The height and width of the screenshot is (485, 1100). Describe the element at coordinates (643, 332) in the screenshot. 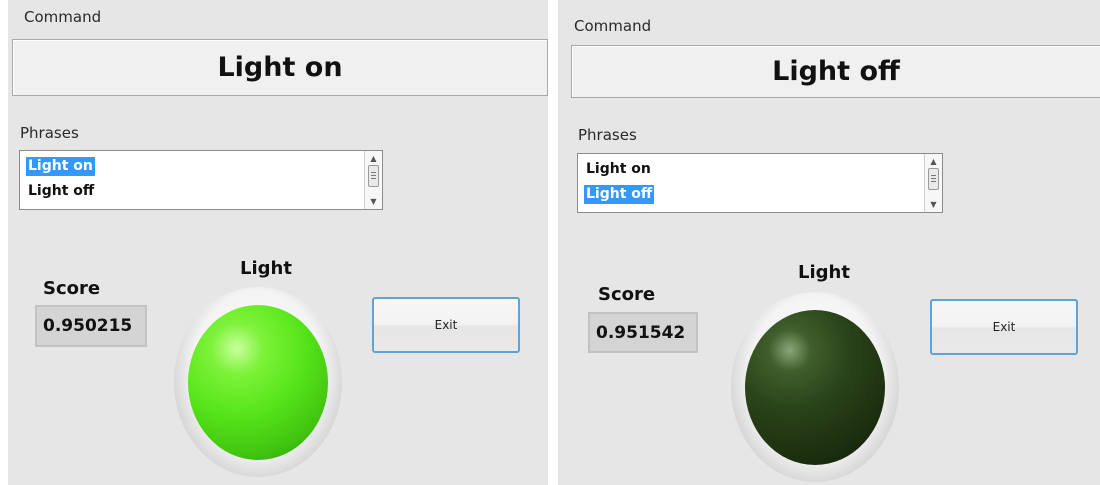

I see `score-display: 0.951542` at that location.